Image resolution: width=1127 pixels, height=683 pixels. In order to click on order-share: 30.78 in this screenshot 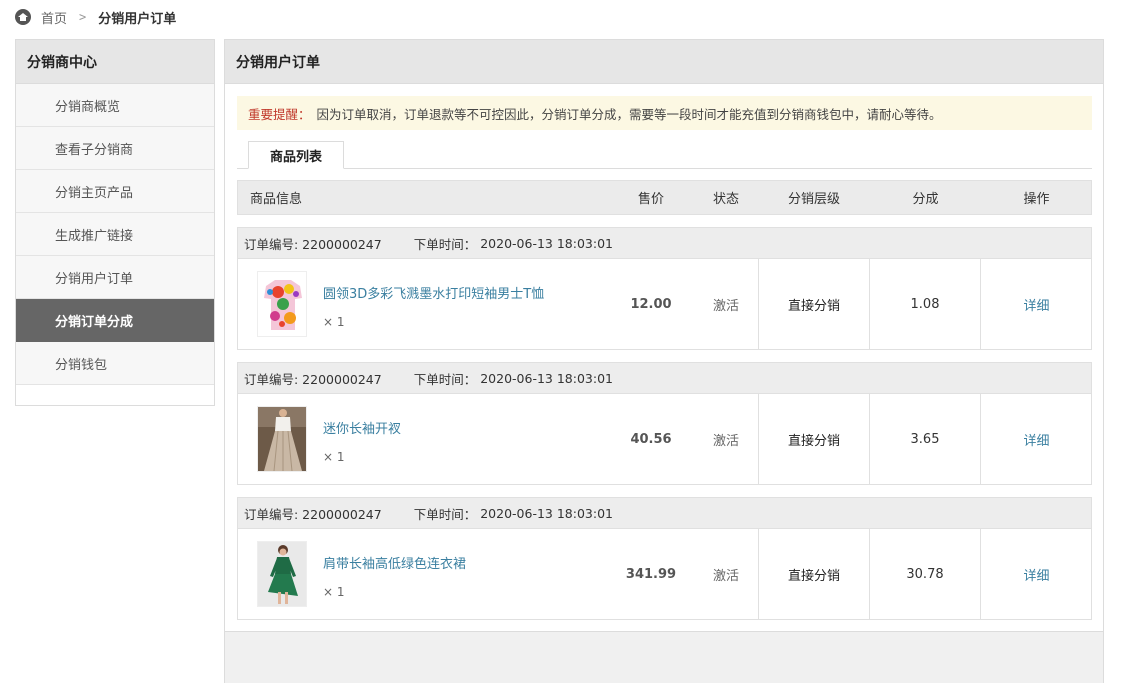, I will do `click(925, 574)`.